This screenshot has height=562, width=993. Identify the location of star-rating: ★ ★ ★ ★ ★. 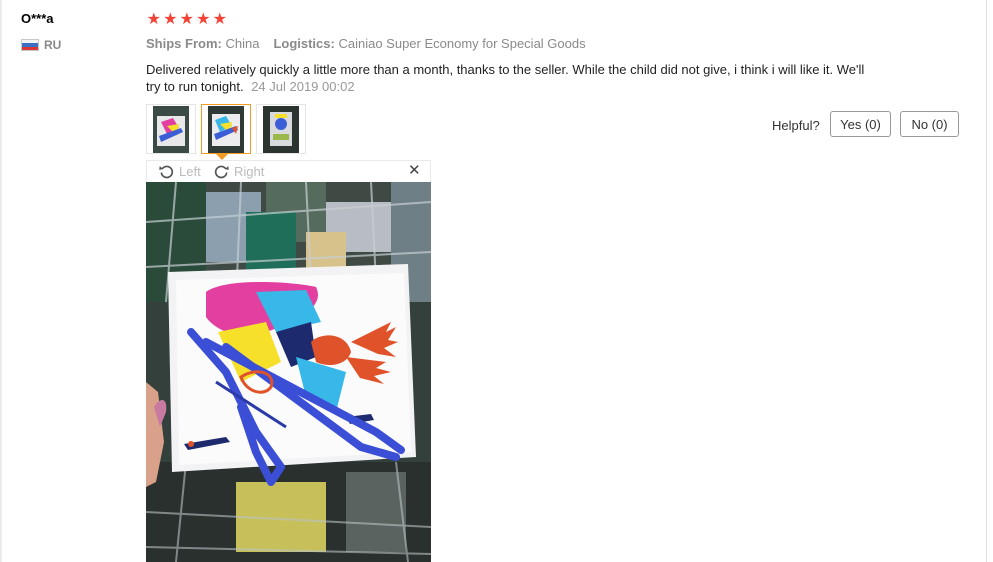
(187, 19).